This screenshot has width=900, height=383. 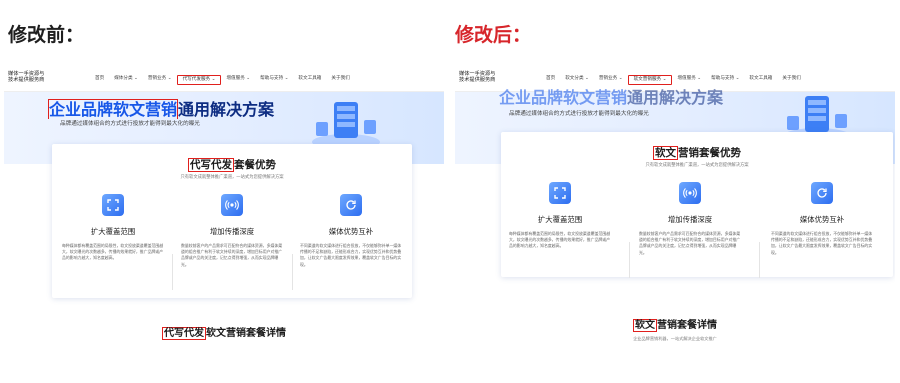 I want to click on section-heading-marked: 软文, so click(x=645, y=325).